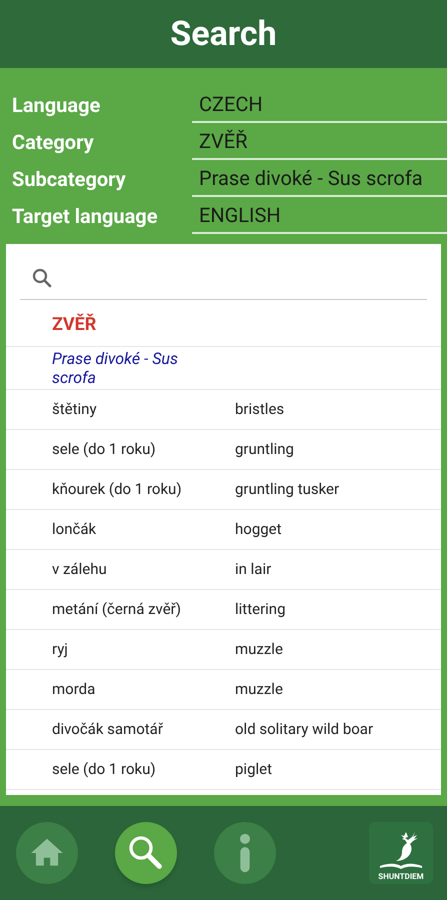 This screenshot has width=447, height=900. Describe the element at coordinates (85, 216) in the screenshot. I see `filter-label: Target language` at that location.